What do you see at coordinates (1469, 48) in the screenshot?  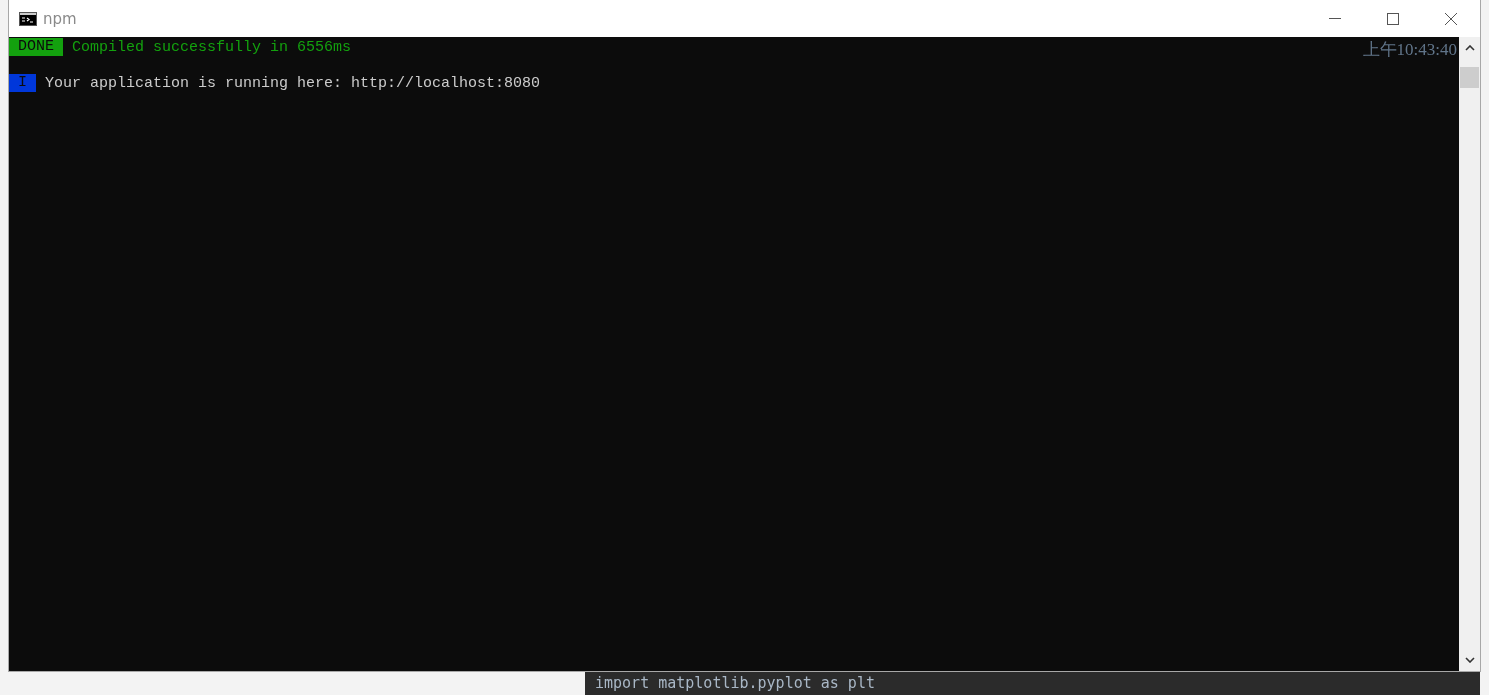 I see `scroll-up-icon` at bounding box center [1469, 48].